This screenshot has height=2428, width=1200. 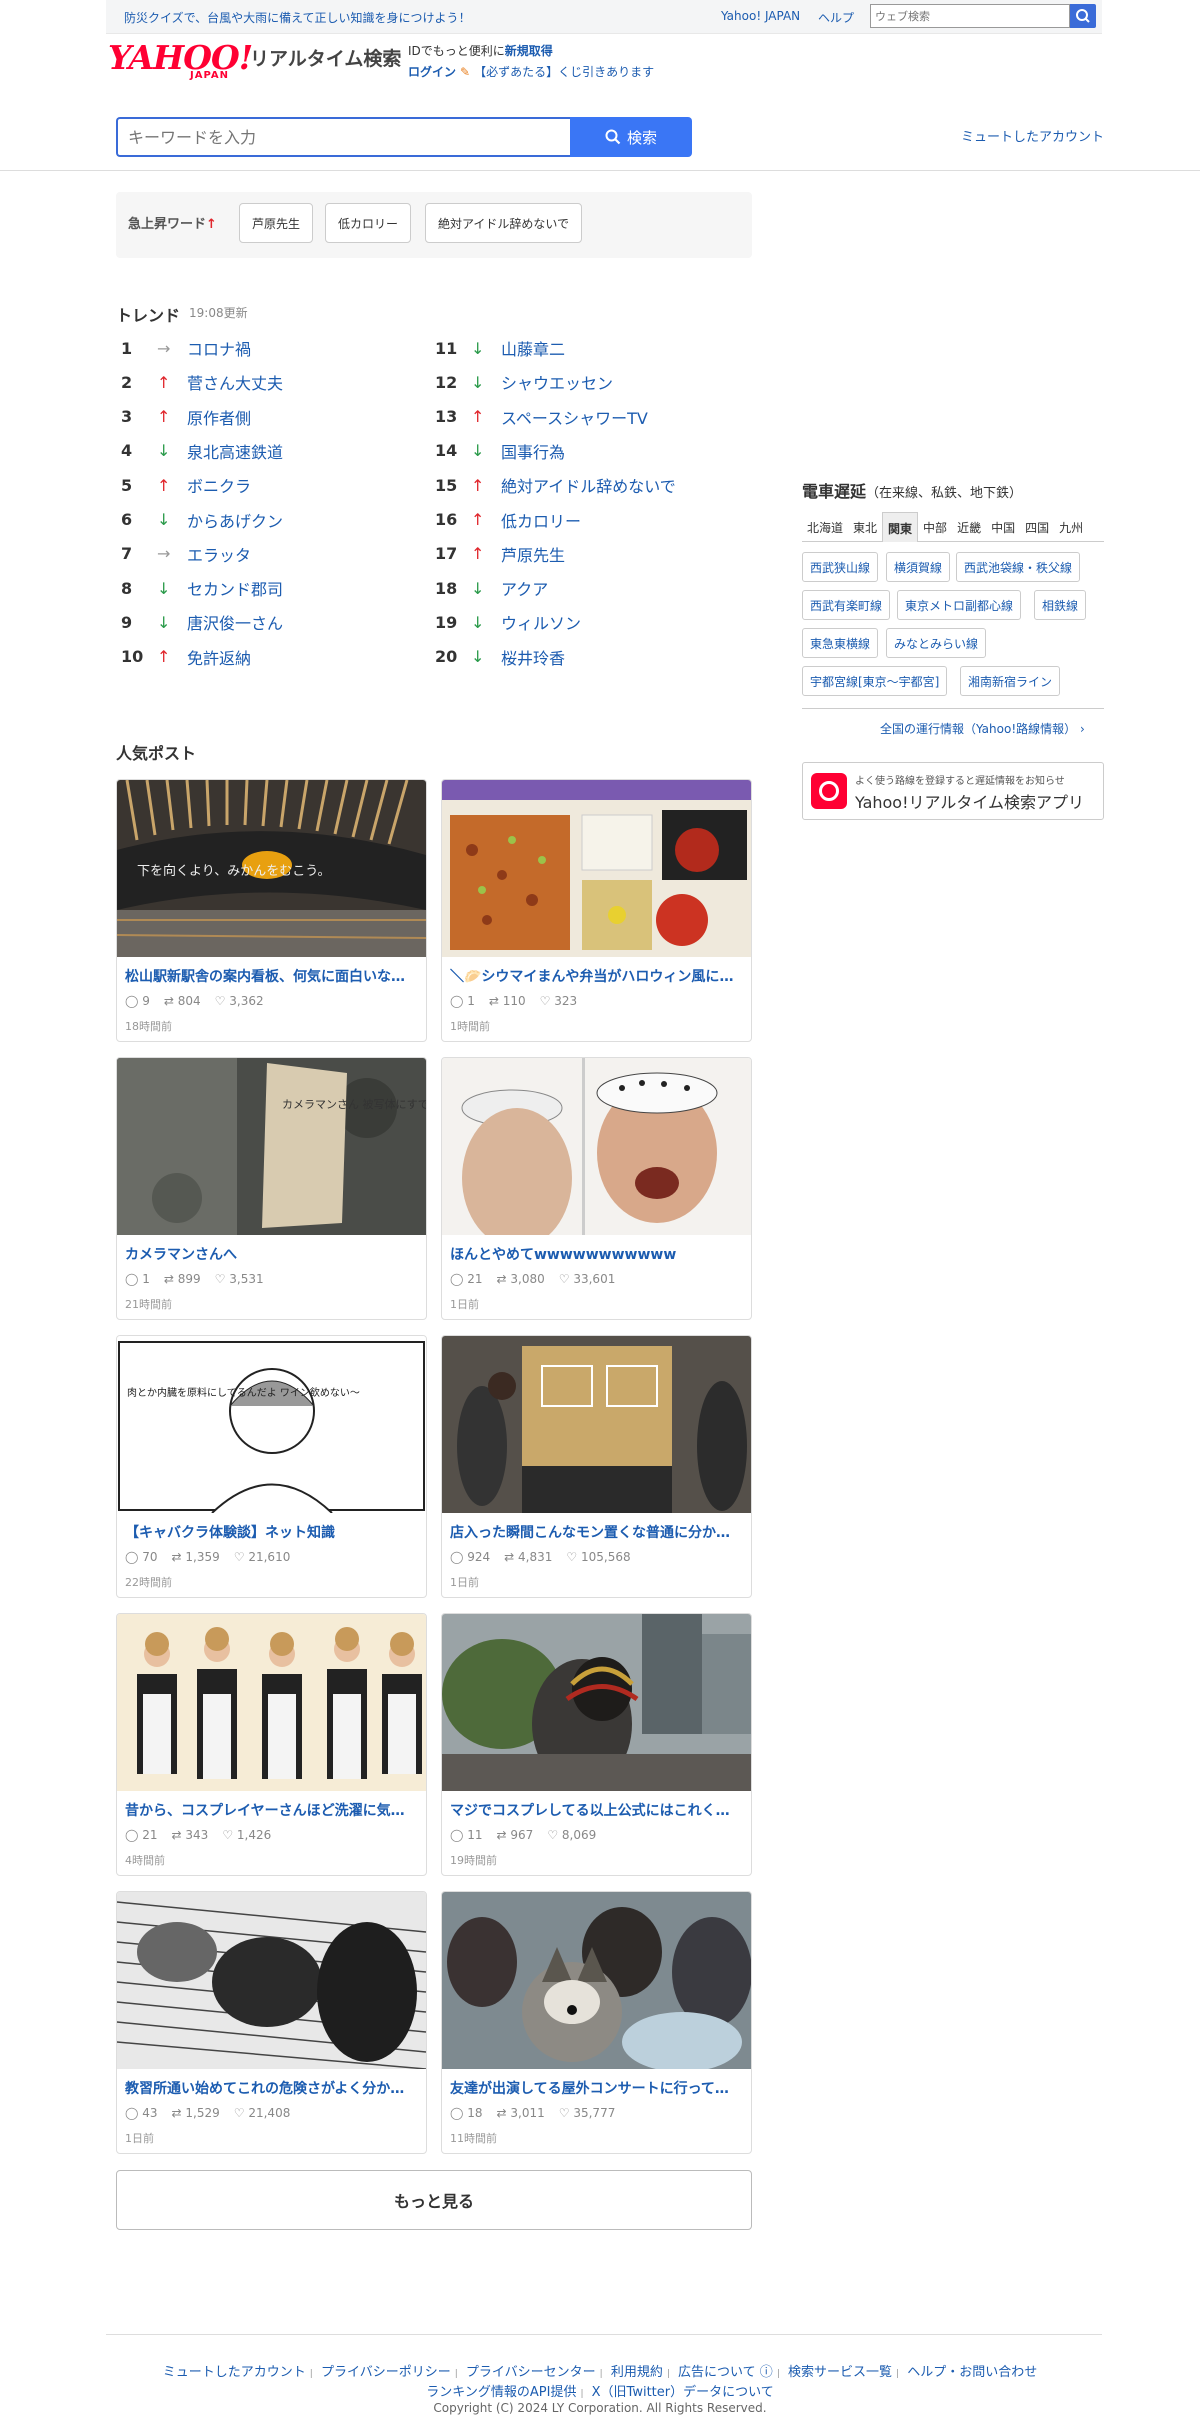 What do you see at coordinates (1060, 605) in the screenshot?
I see `train-line-link: 相鉄線` at bounding box center [1060, 605].